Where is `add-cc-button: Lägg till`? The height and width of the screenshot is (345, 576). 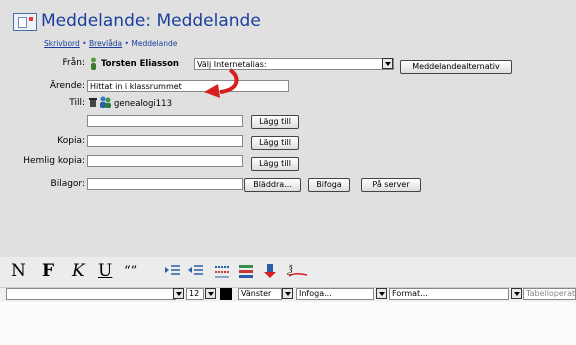
add-cc-button: Lägg till is located at coordinates (275, 143).